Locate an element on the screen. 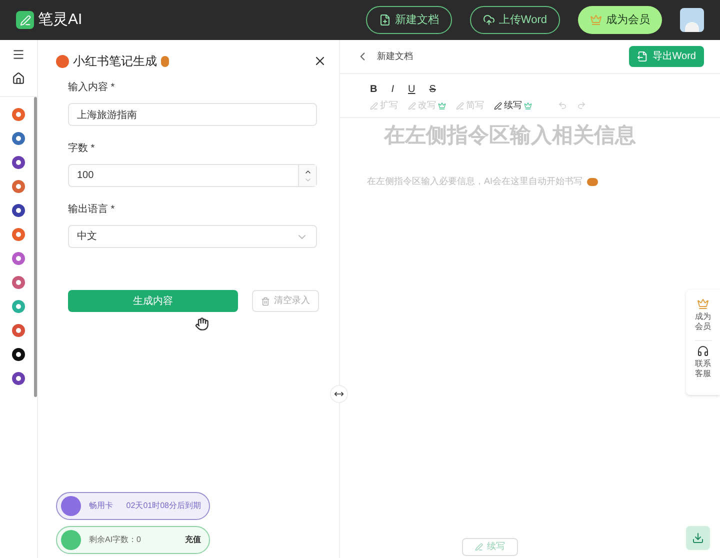 This screenshot has width=720, height=558. menu-icon is located at coordinates (18, 54).